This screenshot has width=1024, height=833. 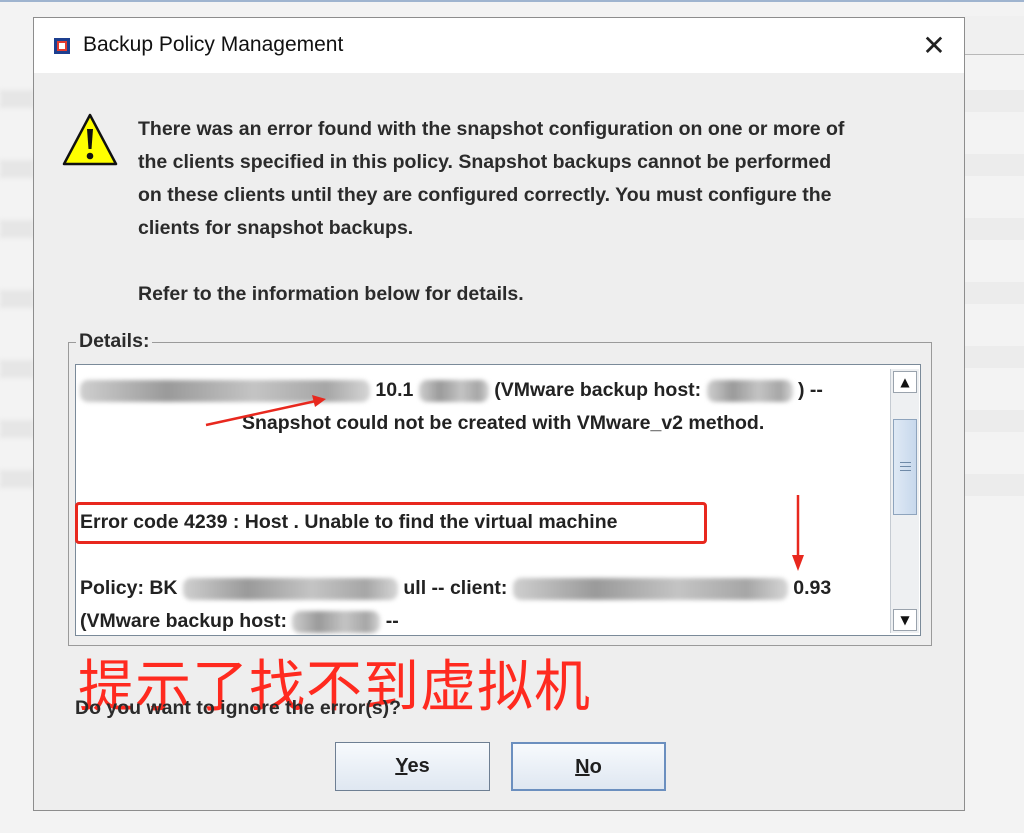 I want to click on scroll-thumb, so click(x=905, y=467).